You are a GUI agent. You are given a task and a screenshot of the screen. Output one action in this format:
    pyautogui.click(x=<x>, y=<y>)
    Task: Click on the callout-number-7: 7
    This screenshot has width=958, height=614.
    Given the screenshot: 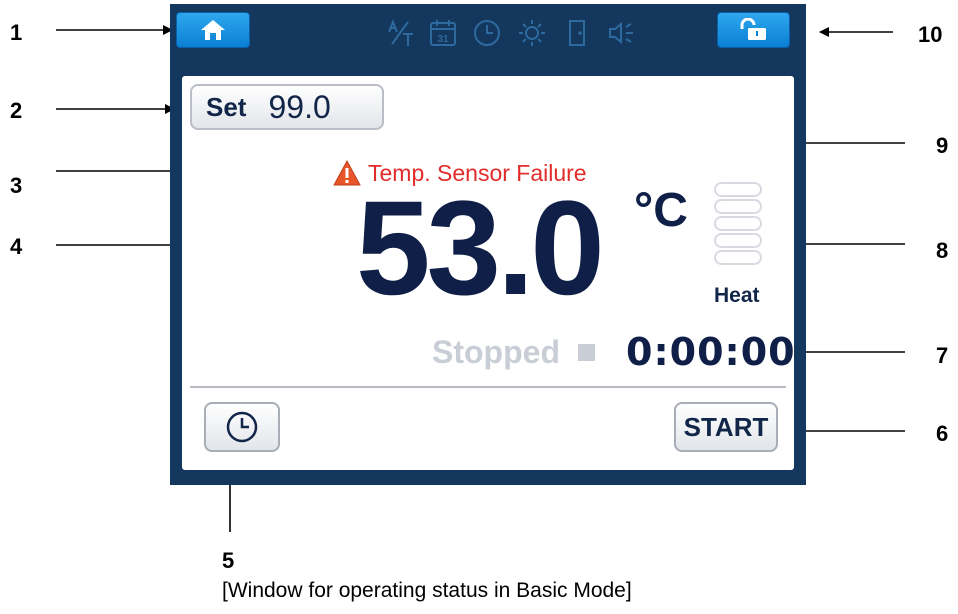 What is the action you would take?
    pyautogui.click(x=942, y=355)
    